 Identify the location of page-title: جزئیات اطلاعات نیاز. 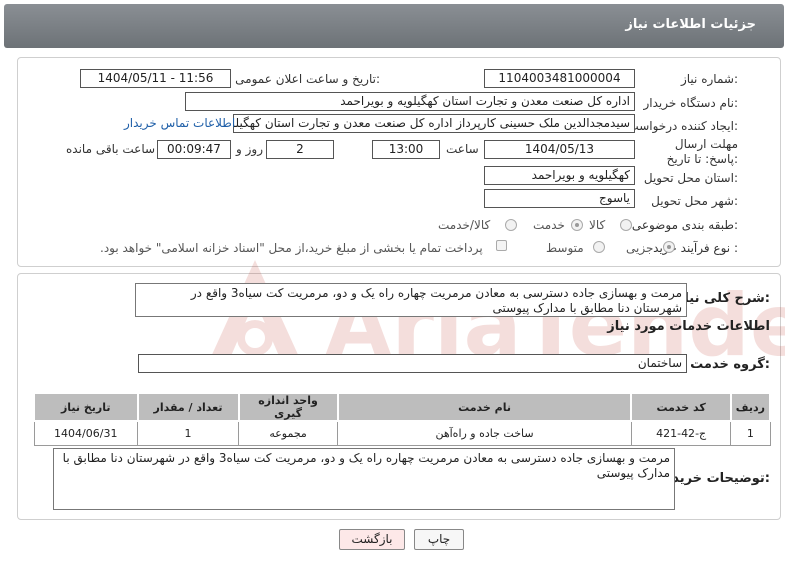
(690, 24).